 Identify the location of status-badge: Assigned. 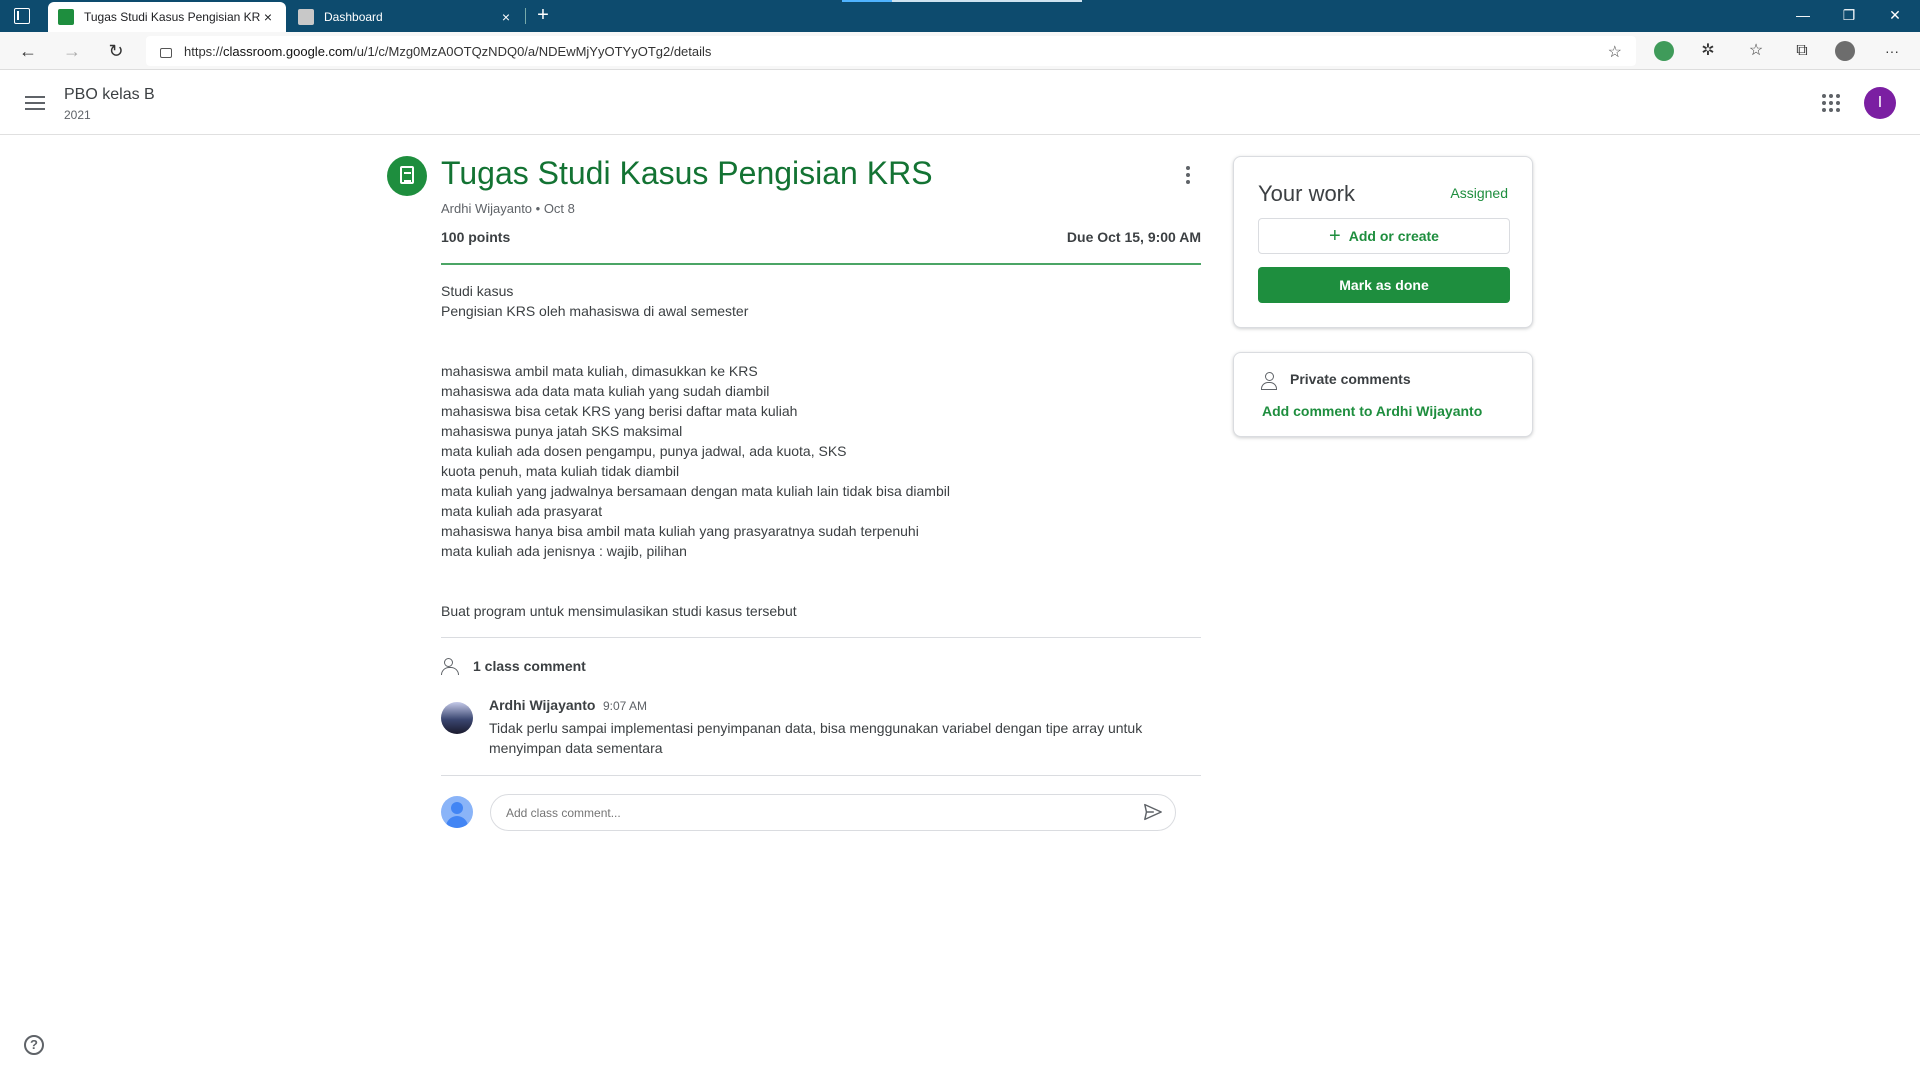
(1479, 193).